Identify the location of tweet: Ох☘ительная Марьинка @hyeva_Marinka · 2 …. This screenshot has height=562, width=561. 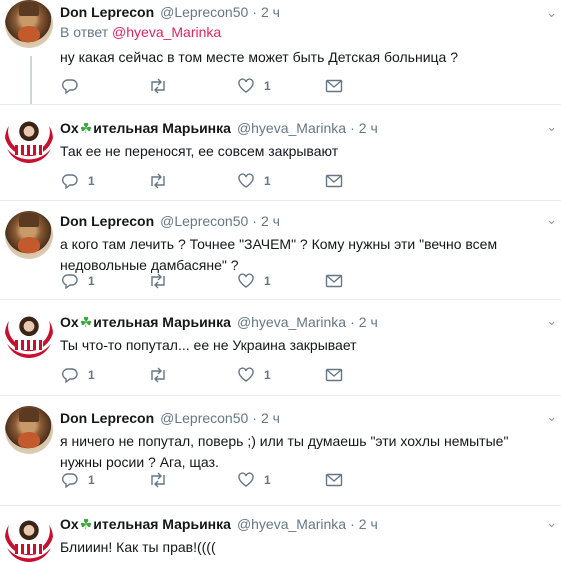
(280, 534).